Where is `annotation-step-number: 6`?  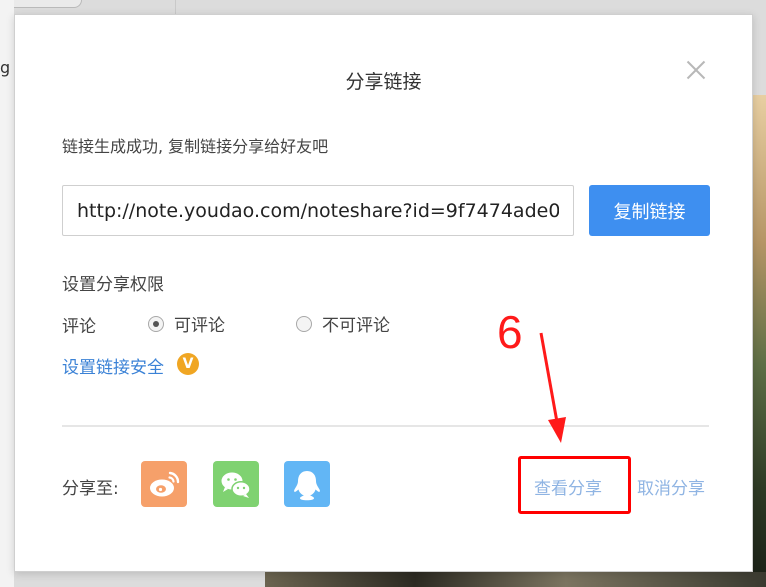 annotation-step-number: 6 is located at coordinates (510, 332).